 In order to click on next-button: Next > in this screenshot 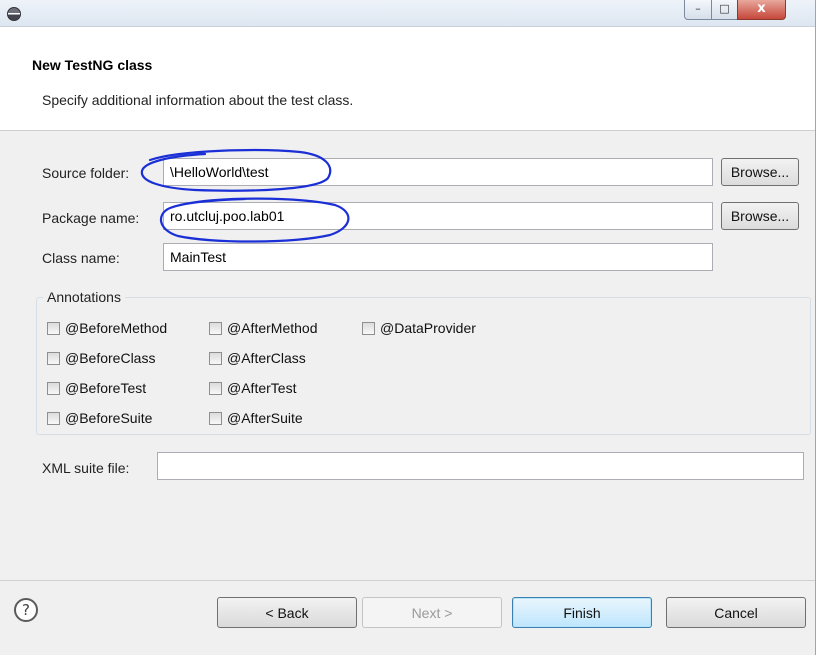, I will do `click(432, 612)`.